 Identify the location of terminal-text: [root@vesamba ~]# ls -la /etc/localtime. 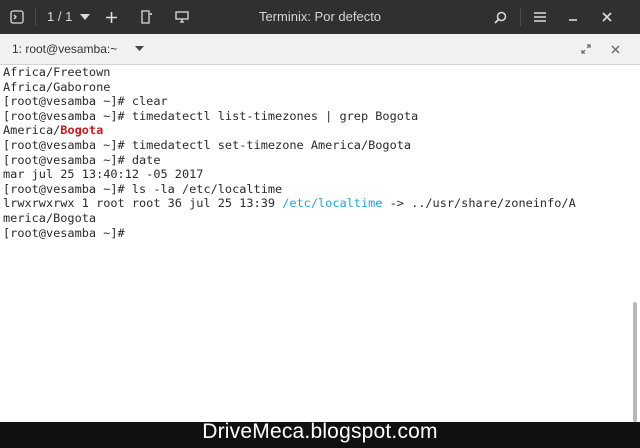
(143, 188).